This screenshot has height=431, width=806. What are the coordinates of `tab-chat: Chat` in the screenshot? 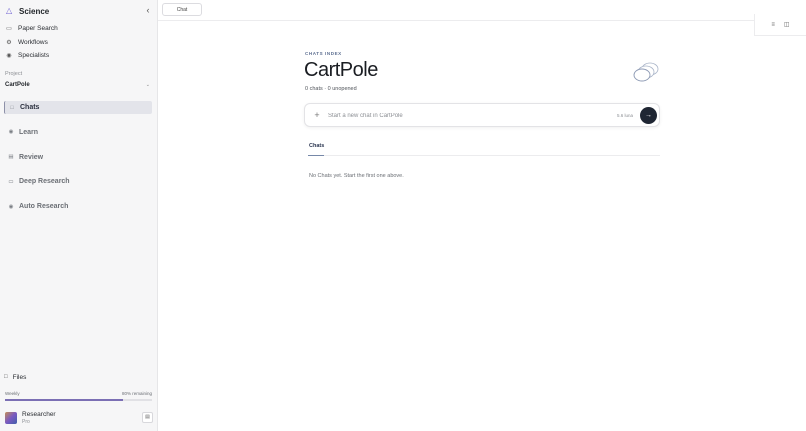 It's located at (182, 9).